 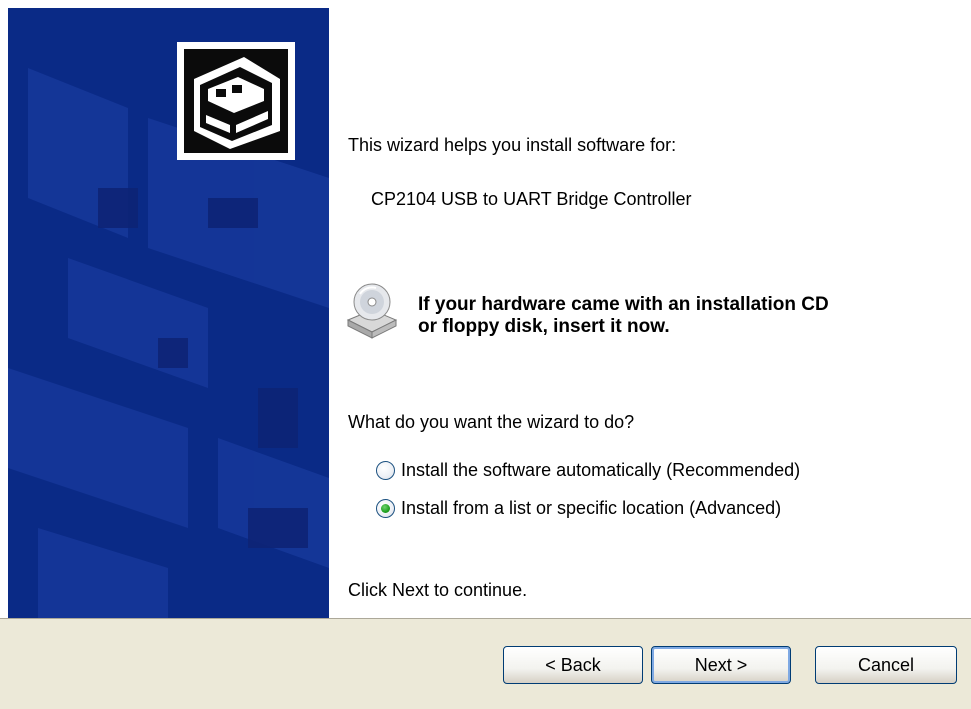 I want to click on radio-install-automatically, so click(x=385, y=470).